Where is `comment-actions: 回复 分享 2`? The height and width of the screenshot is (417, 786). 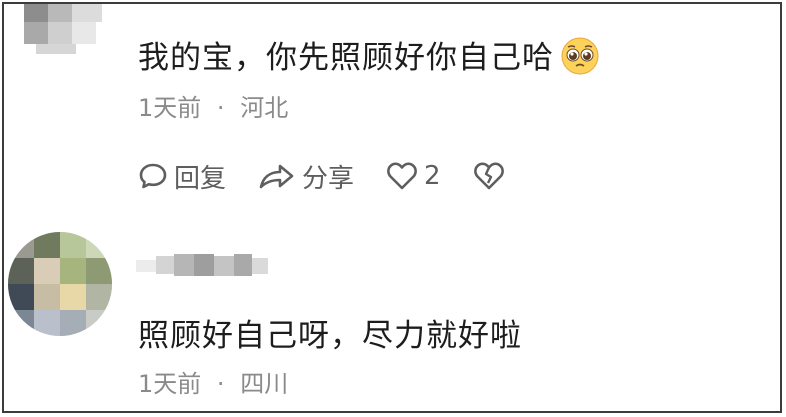 comment-actions: 回复 分享 2 is located at coordinates (337, 176).